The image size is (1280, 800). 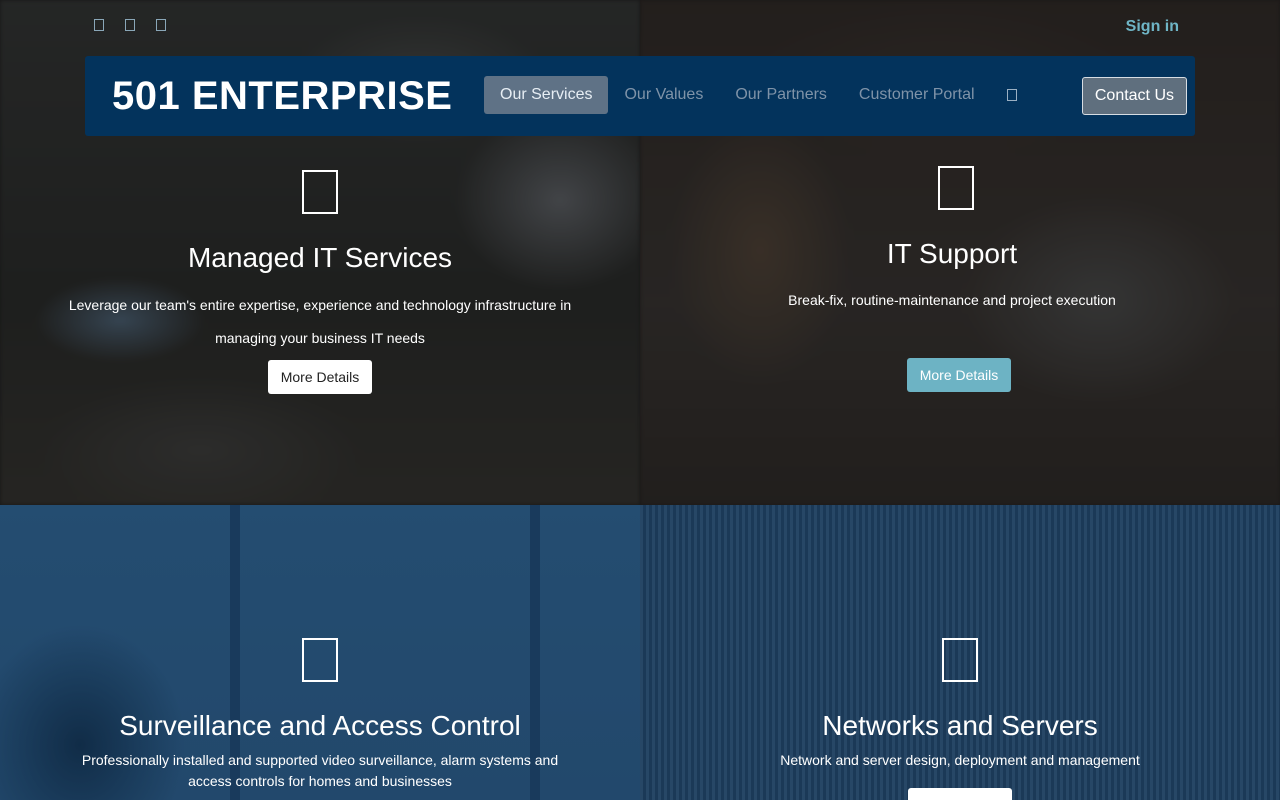 I want to click on nav-item-our-values: Our Values, so click(x=663, y=95).